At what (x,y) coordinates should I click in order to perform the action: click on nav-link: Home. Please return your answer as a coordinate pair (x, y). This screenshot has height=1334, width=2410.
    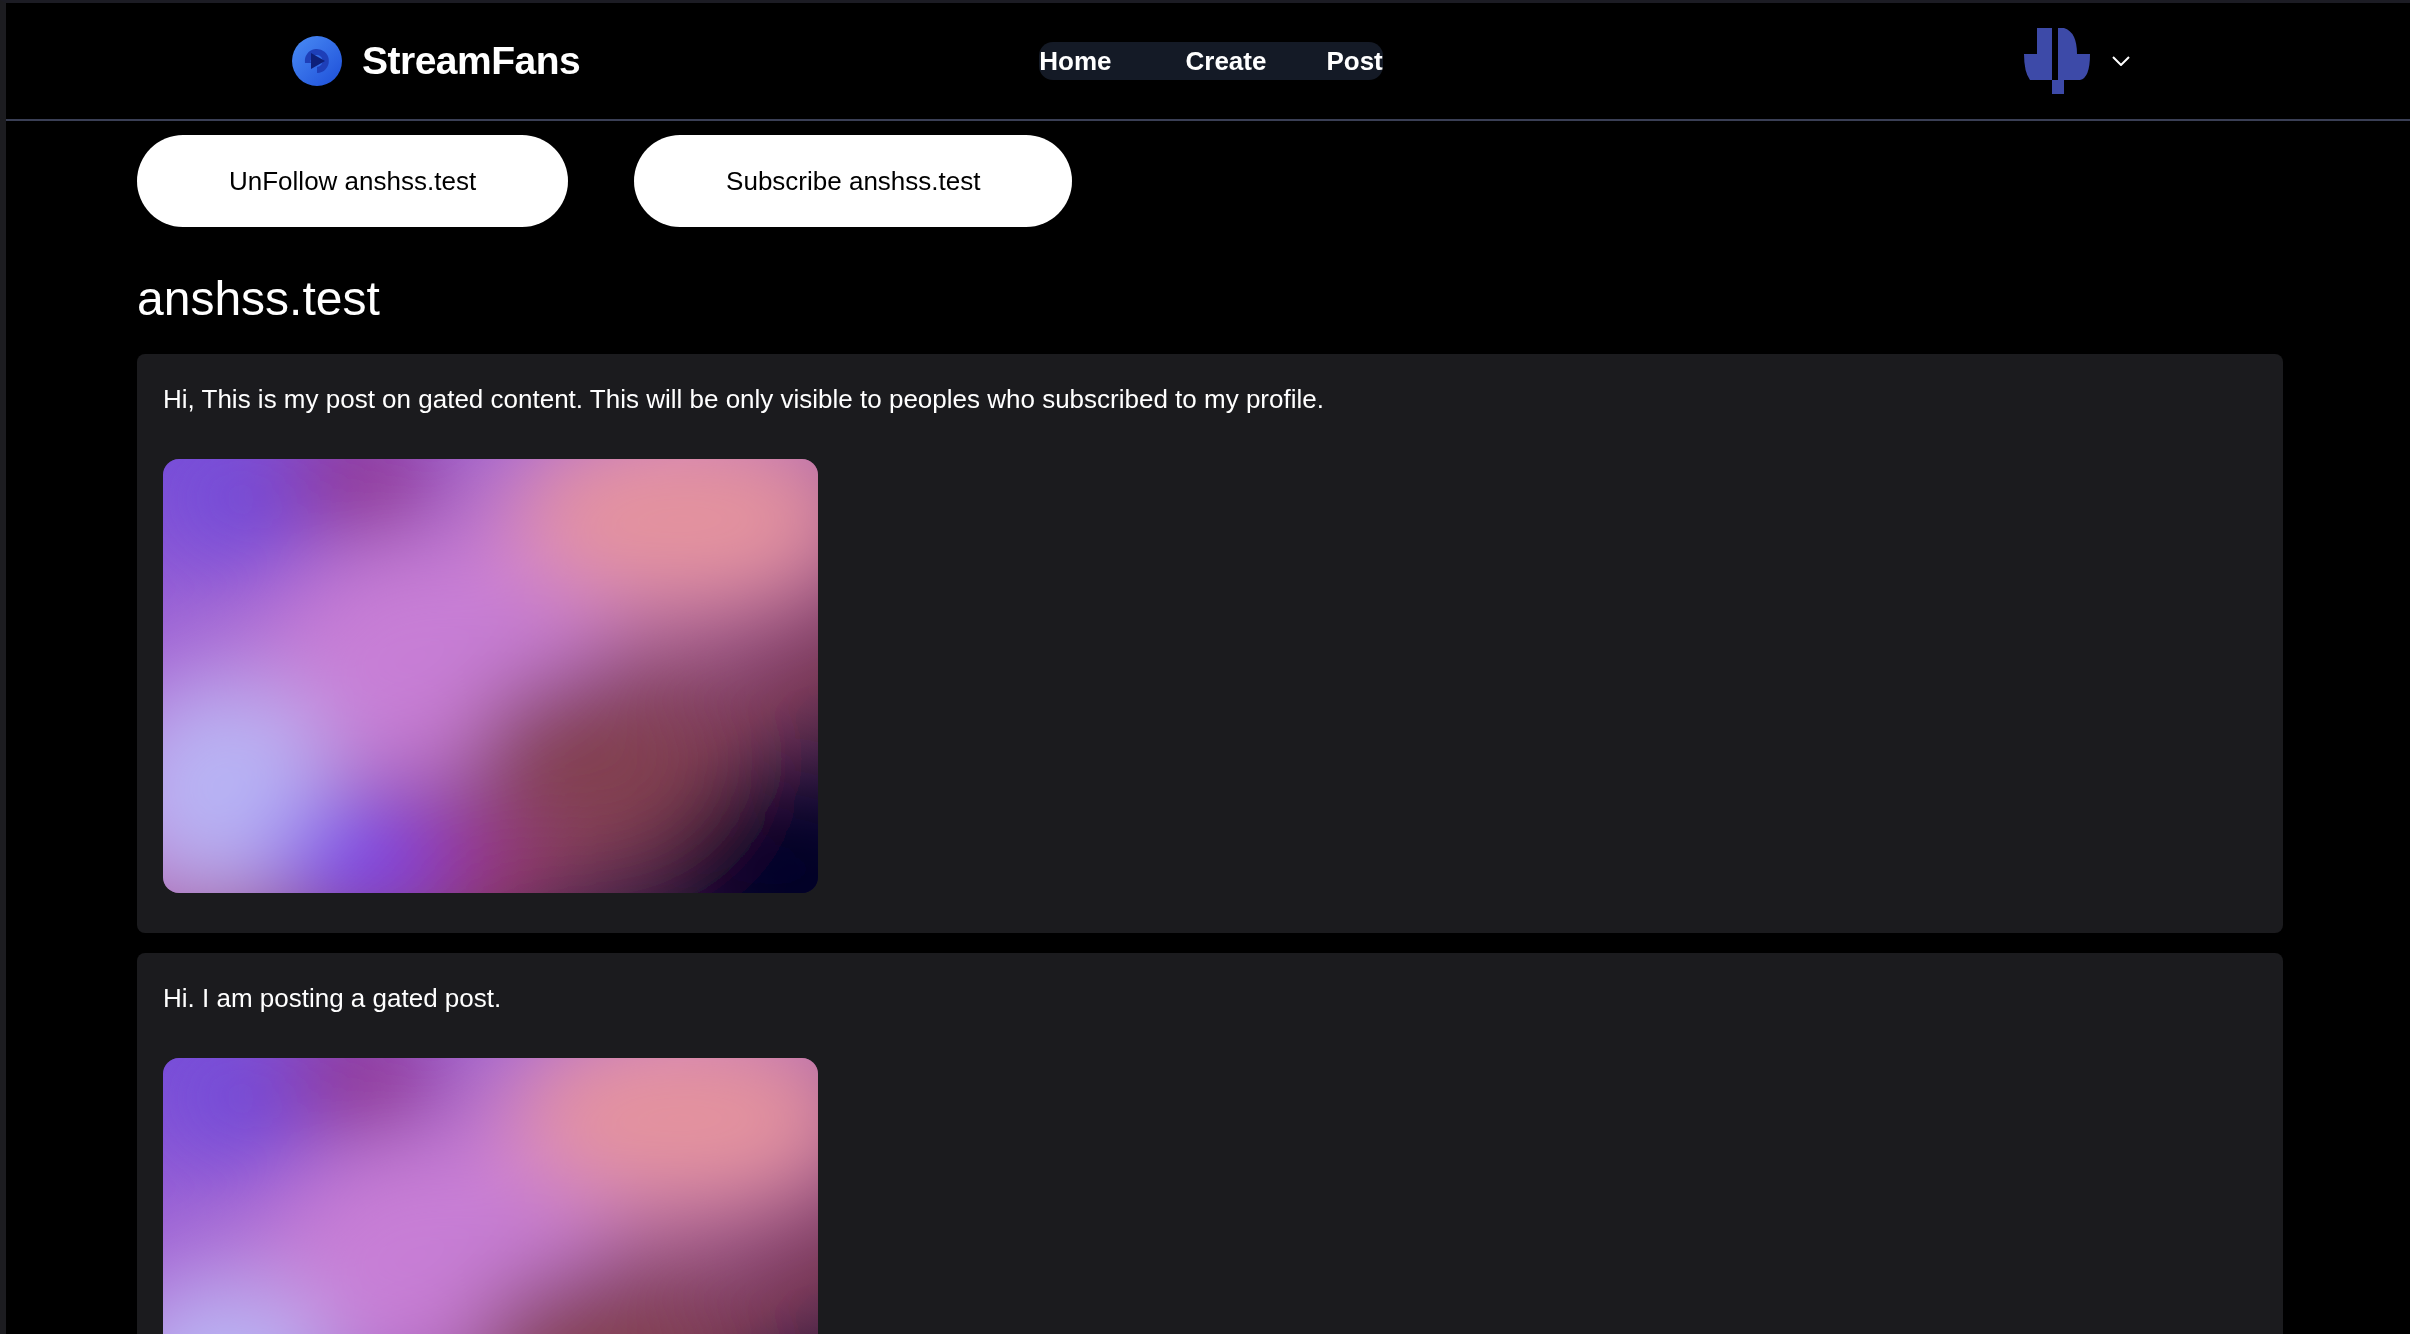
    Looking at the image, I should click on (1082, 61).